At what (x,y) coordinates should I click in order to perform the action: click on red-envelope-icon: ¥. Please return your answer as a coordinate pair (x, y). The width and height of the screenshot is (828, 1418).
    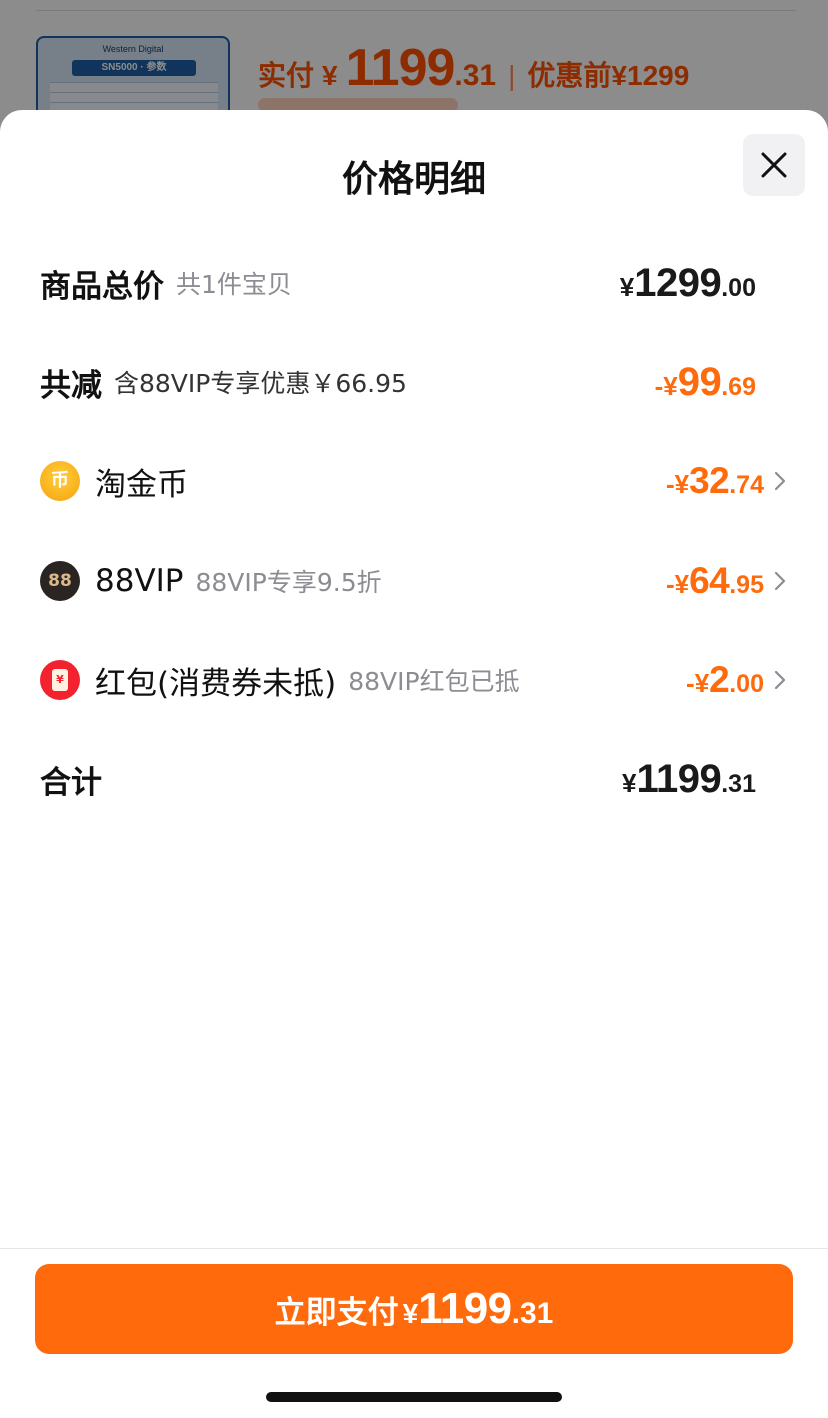
    Looking at the image, I should click on (60, 680).